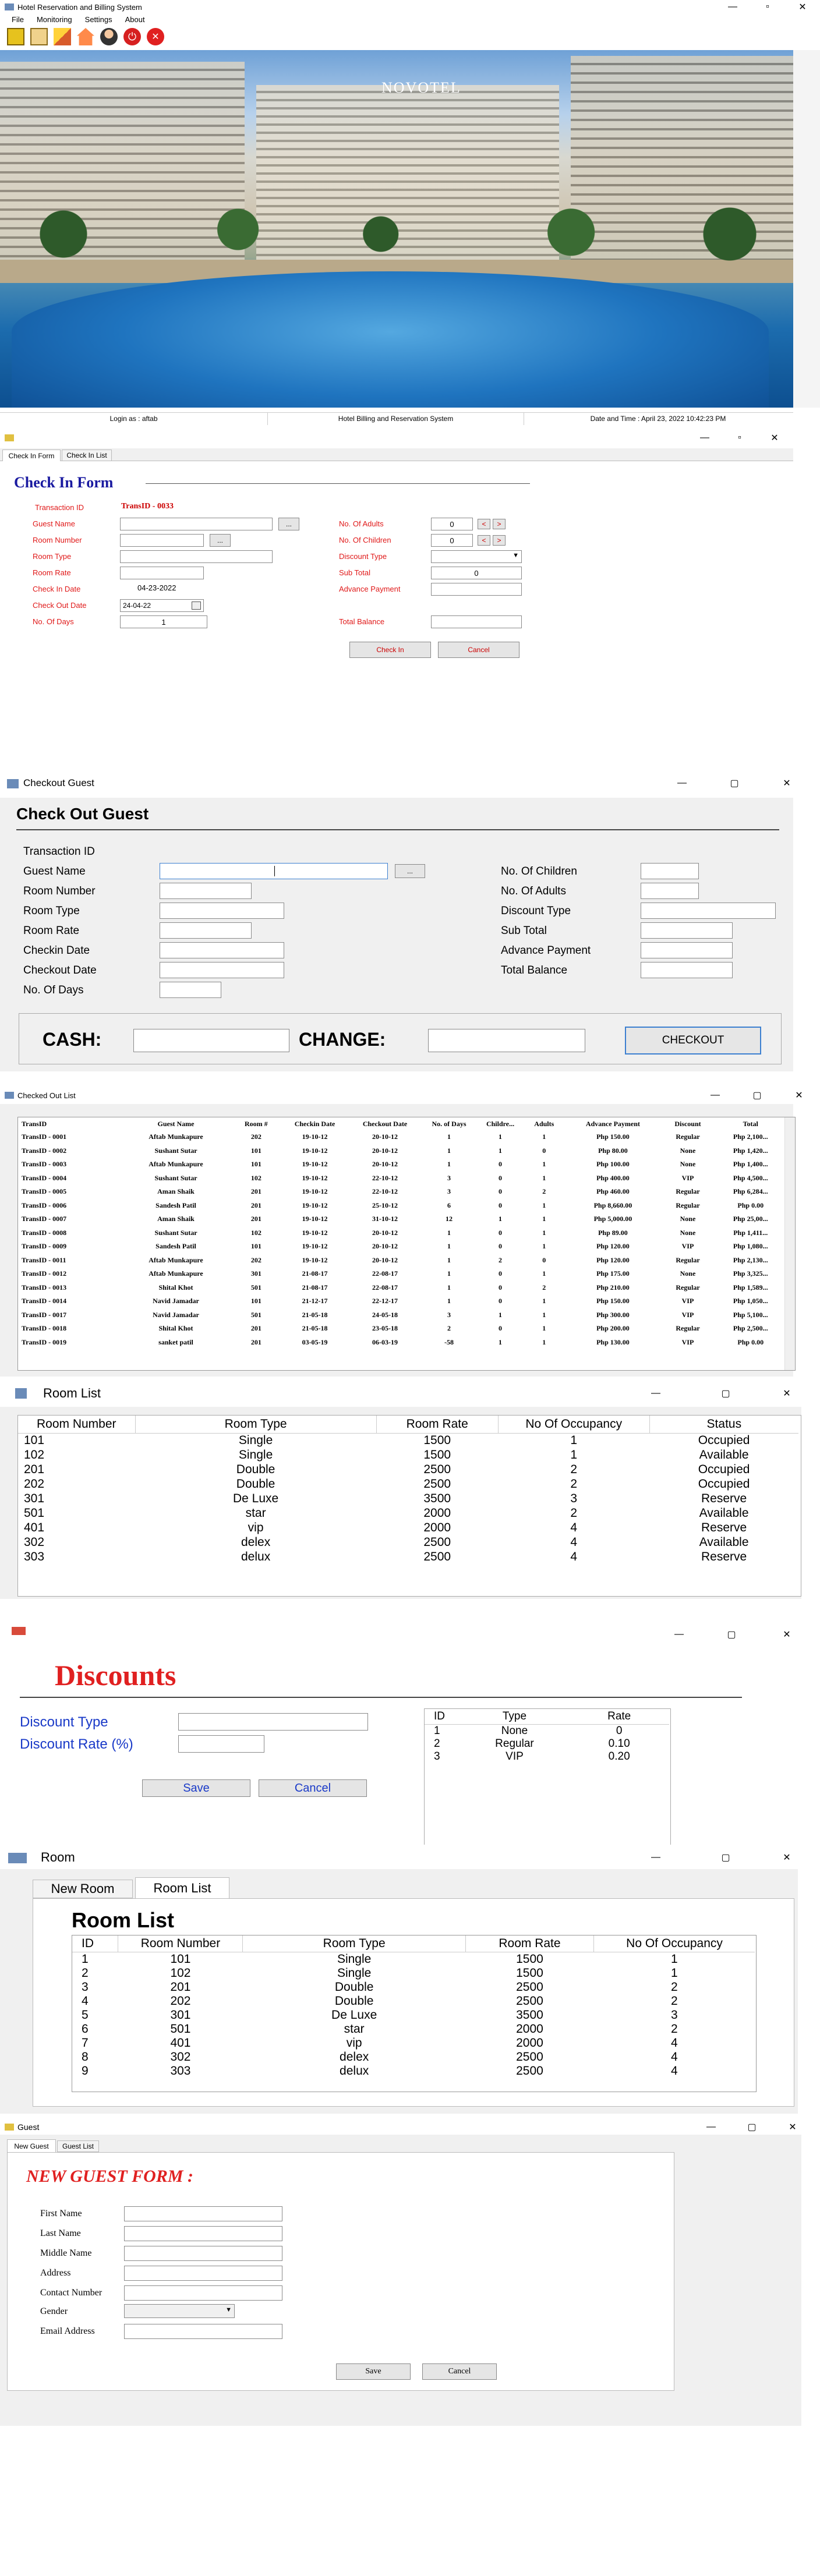  What do you see at coordinates (54, 21) in the screenshot?
I see `menu-monitoring: Monitoring` at bounding box center [54, 21].